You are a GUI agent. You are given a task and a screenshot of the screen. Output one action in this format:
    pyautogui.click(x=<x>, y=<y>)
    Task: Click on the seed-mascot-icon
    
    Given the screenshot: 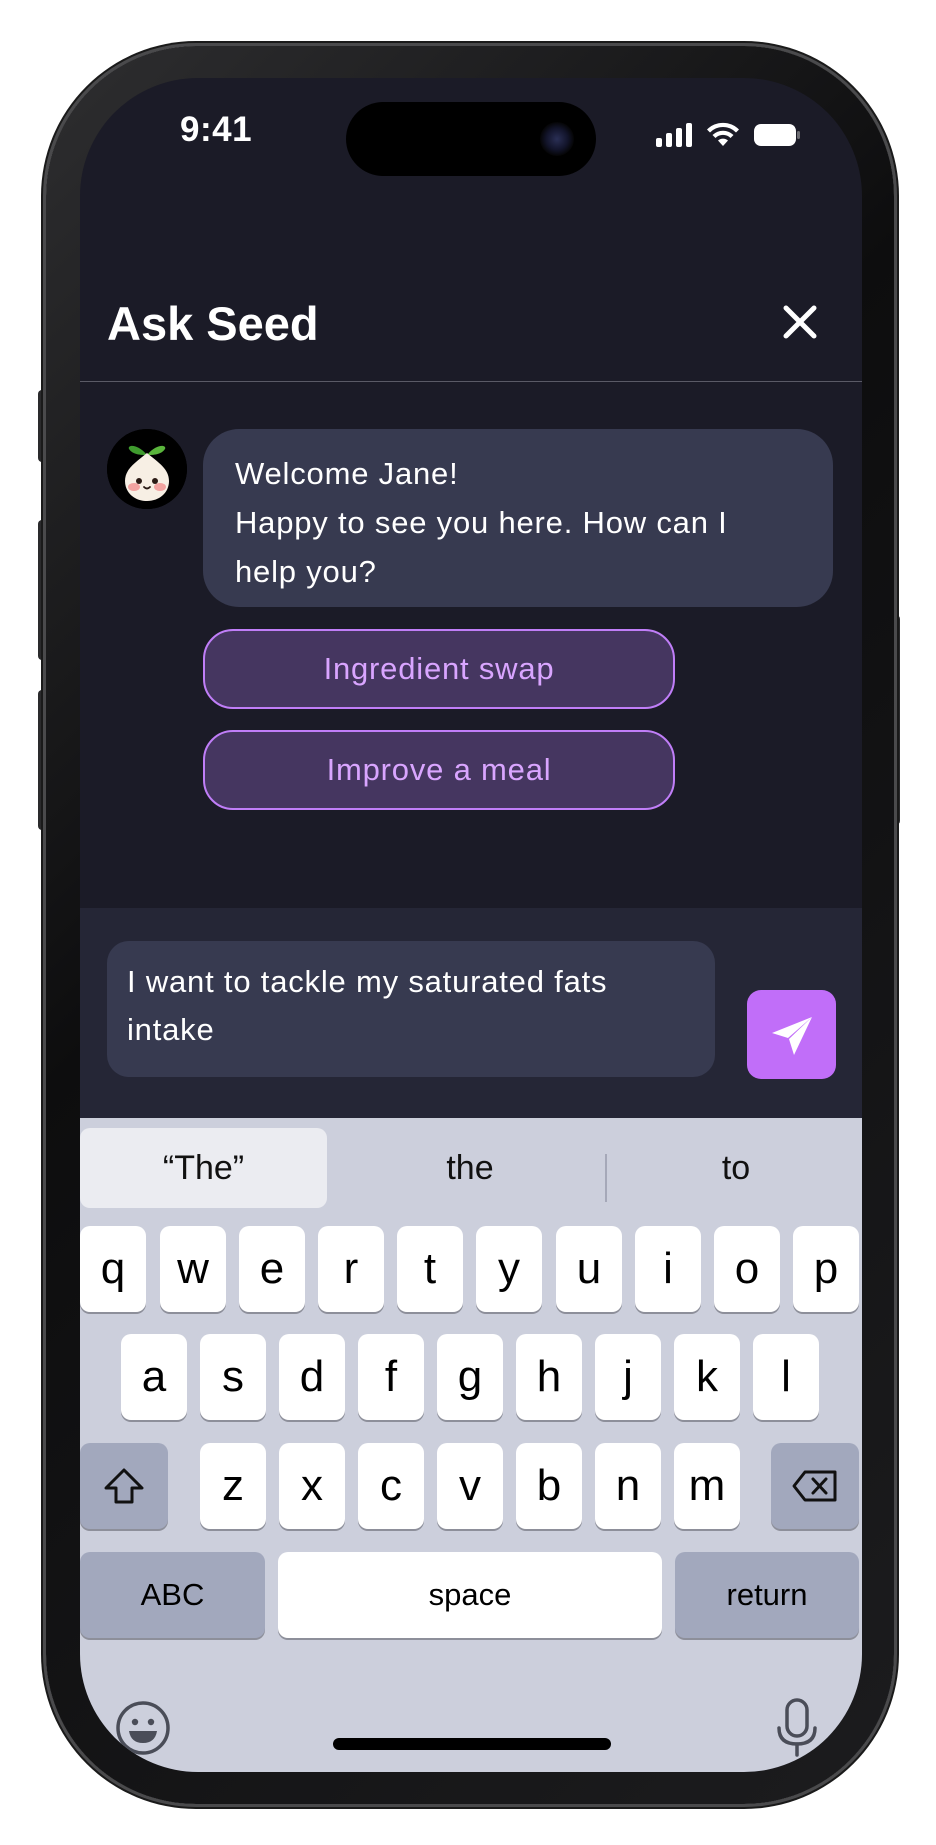 What is the action you would take?
    pyautogui.click(x=147, y=469)
    